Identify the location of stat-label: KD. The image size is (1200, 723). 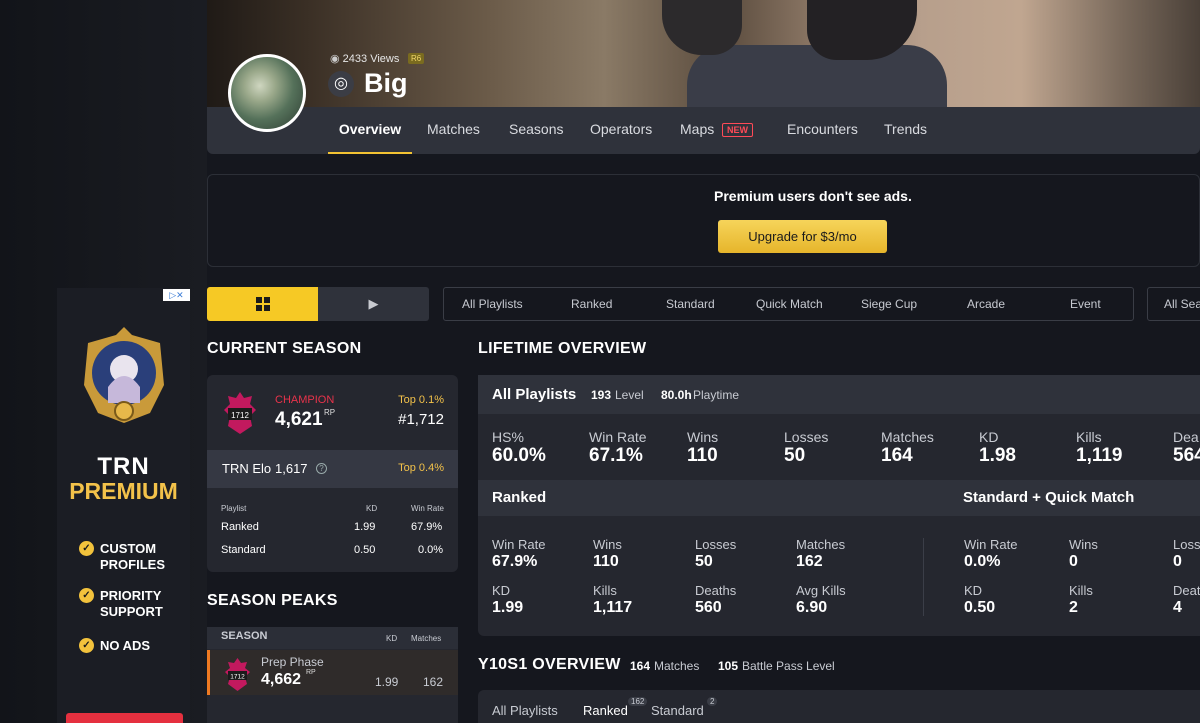
(989, 437).